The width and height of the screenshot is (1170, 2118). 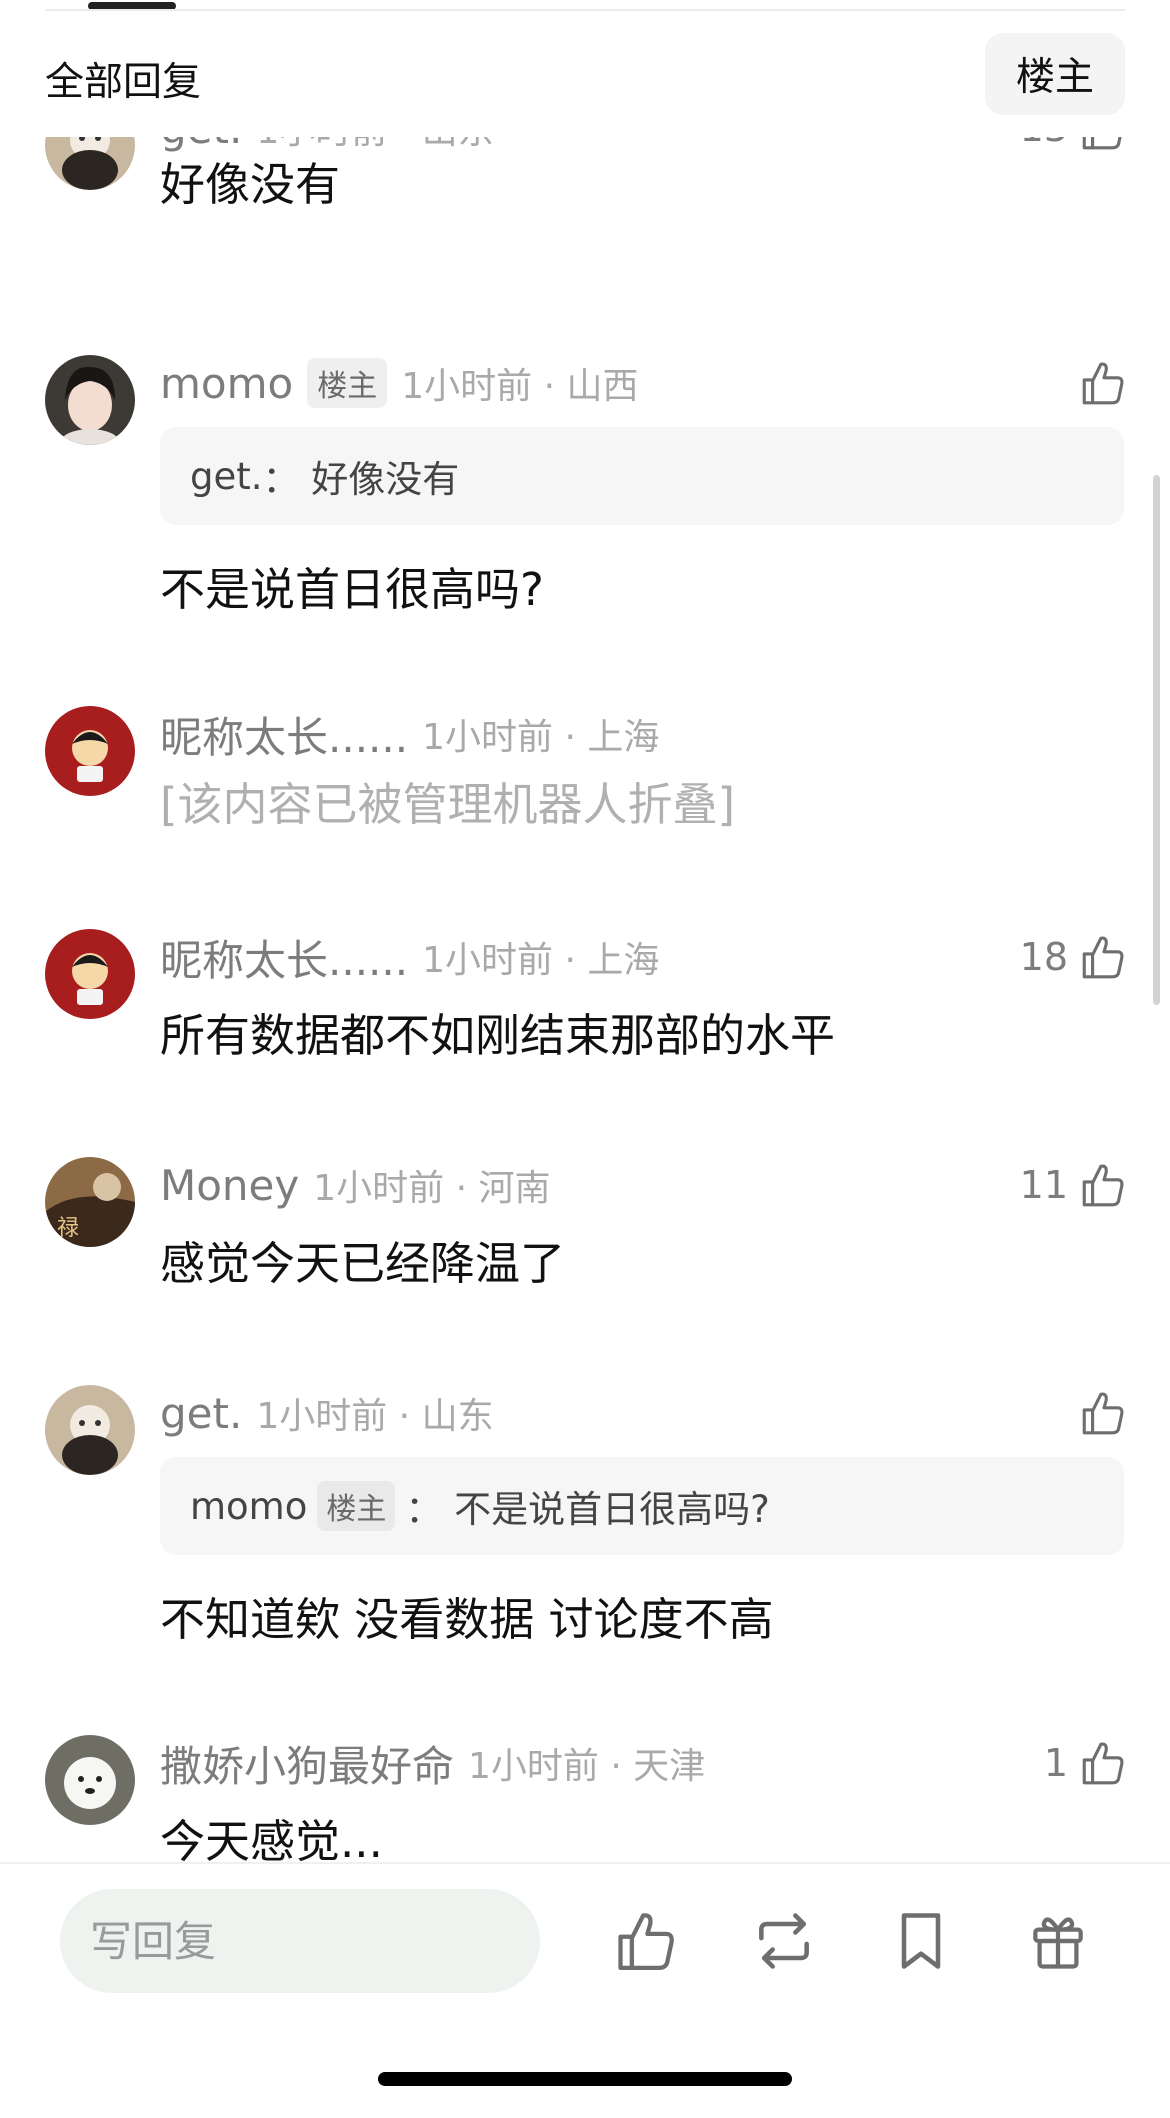 What do you see at coordinates (921, 1941) in the screenshot?
I see `bookmark-icon` at bounding box center [921, 1941].